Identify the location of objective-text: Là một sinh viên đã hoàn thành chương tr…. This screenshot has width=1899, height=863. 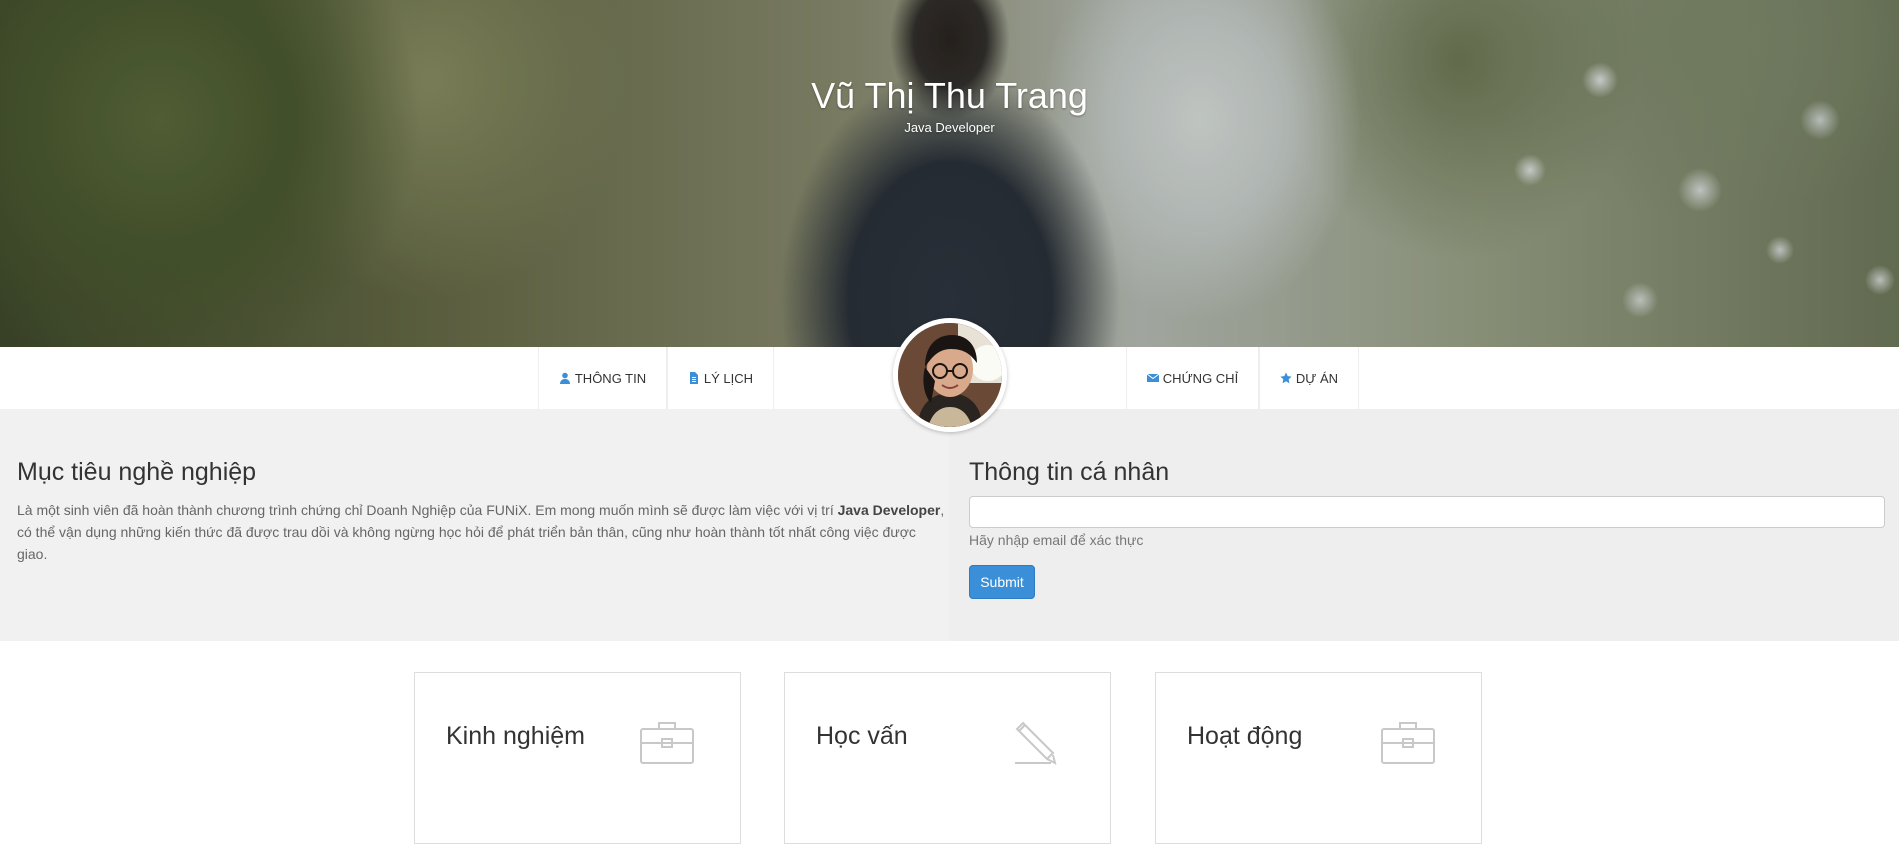
(482, 532).